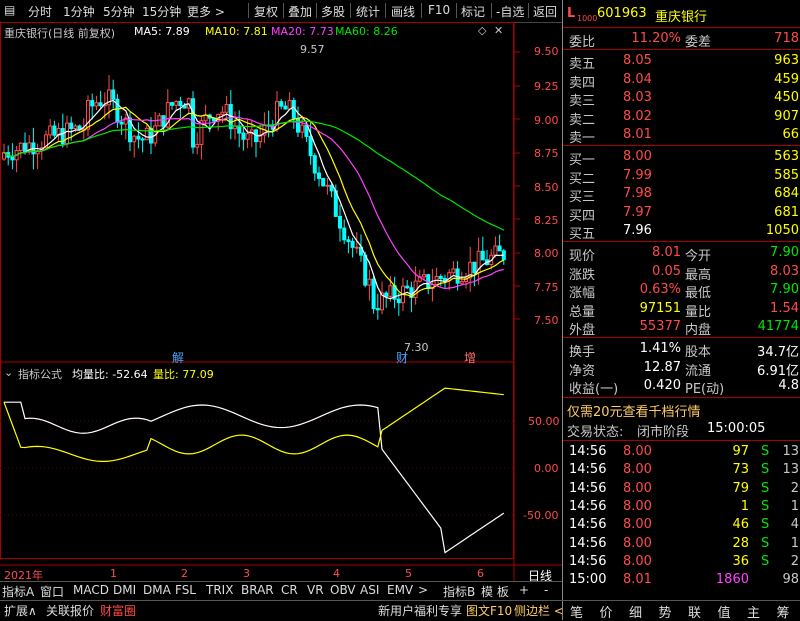 This screenshot has width=800, height=621. I want to click on indicator-tab: DMI, so click(124, 590).